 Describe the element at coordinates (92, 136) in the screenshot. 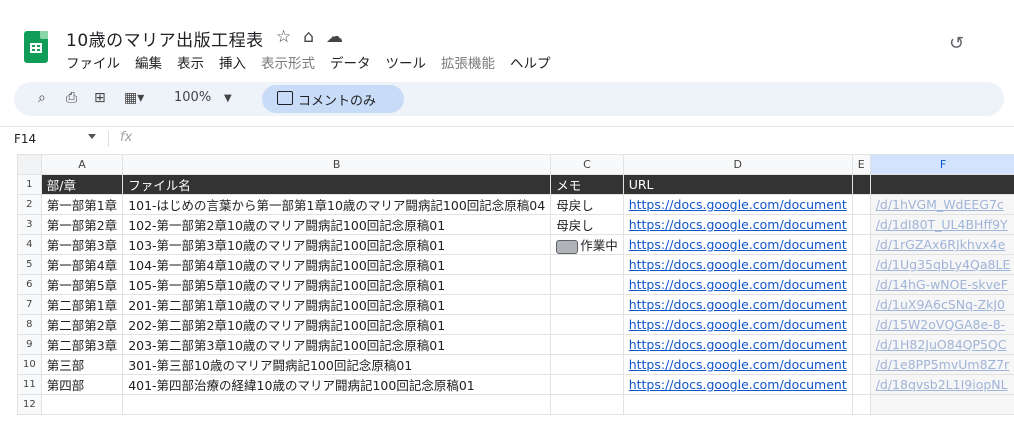

I see `name-box-caret-icon` at that location.